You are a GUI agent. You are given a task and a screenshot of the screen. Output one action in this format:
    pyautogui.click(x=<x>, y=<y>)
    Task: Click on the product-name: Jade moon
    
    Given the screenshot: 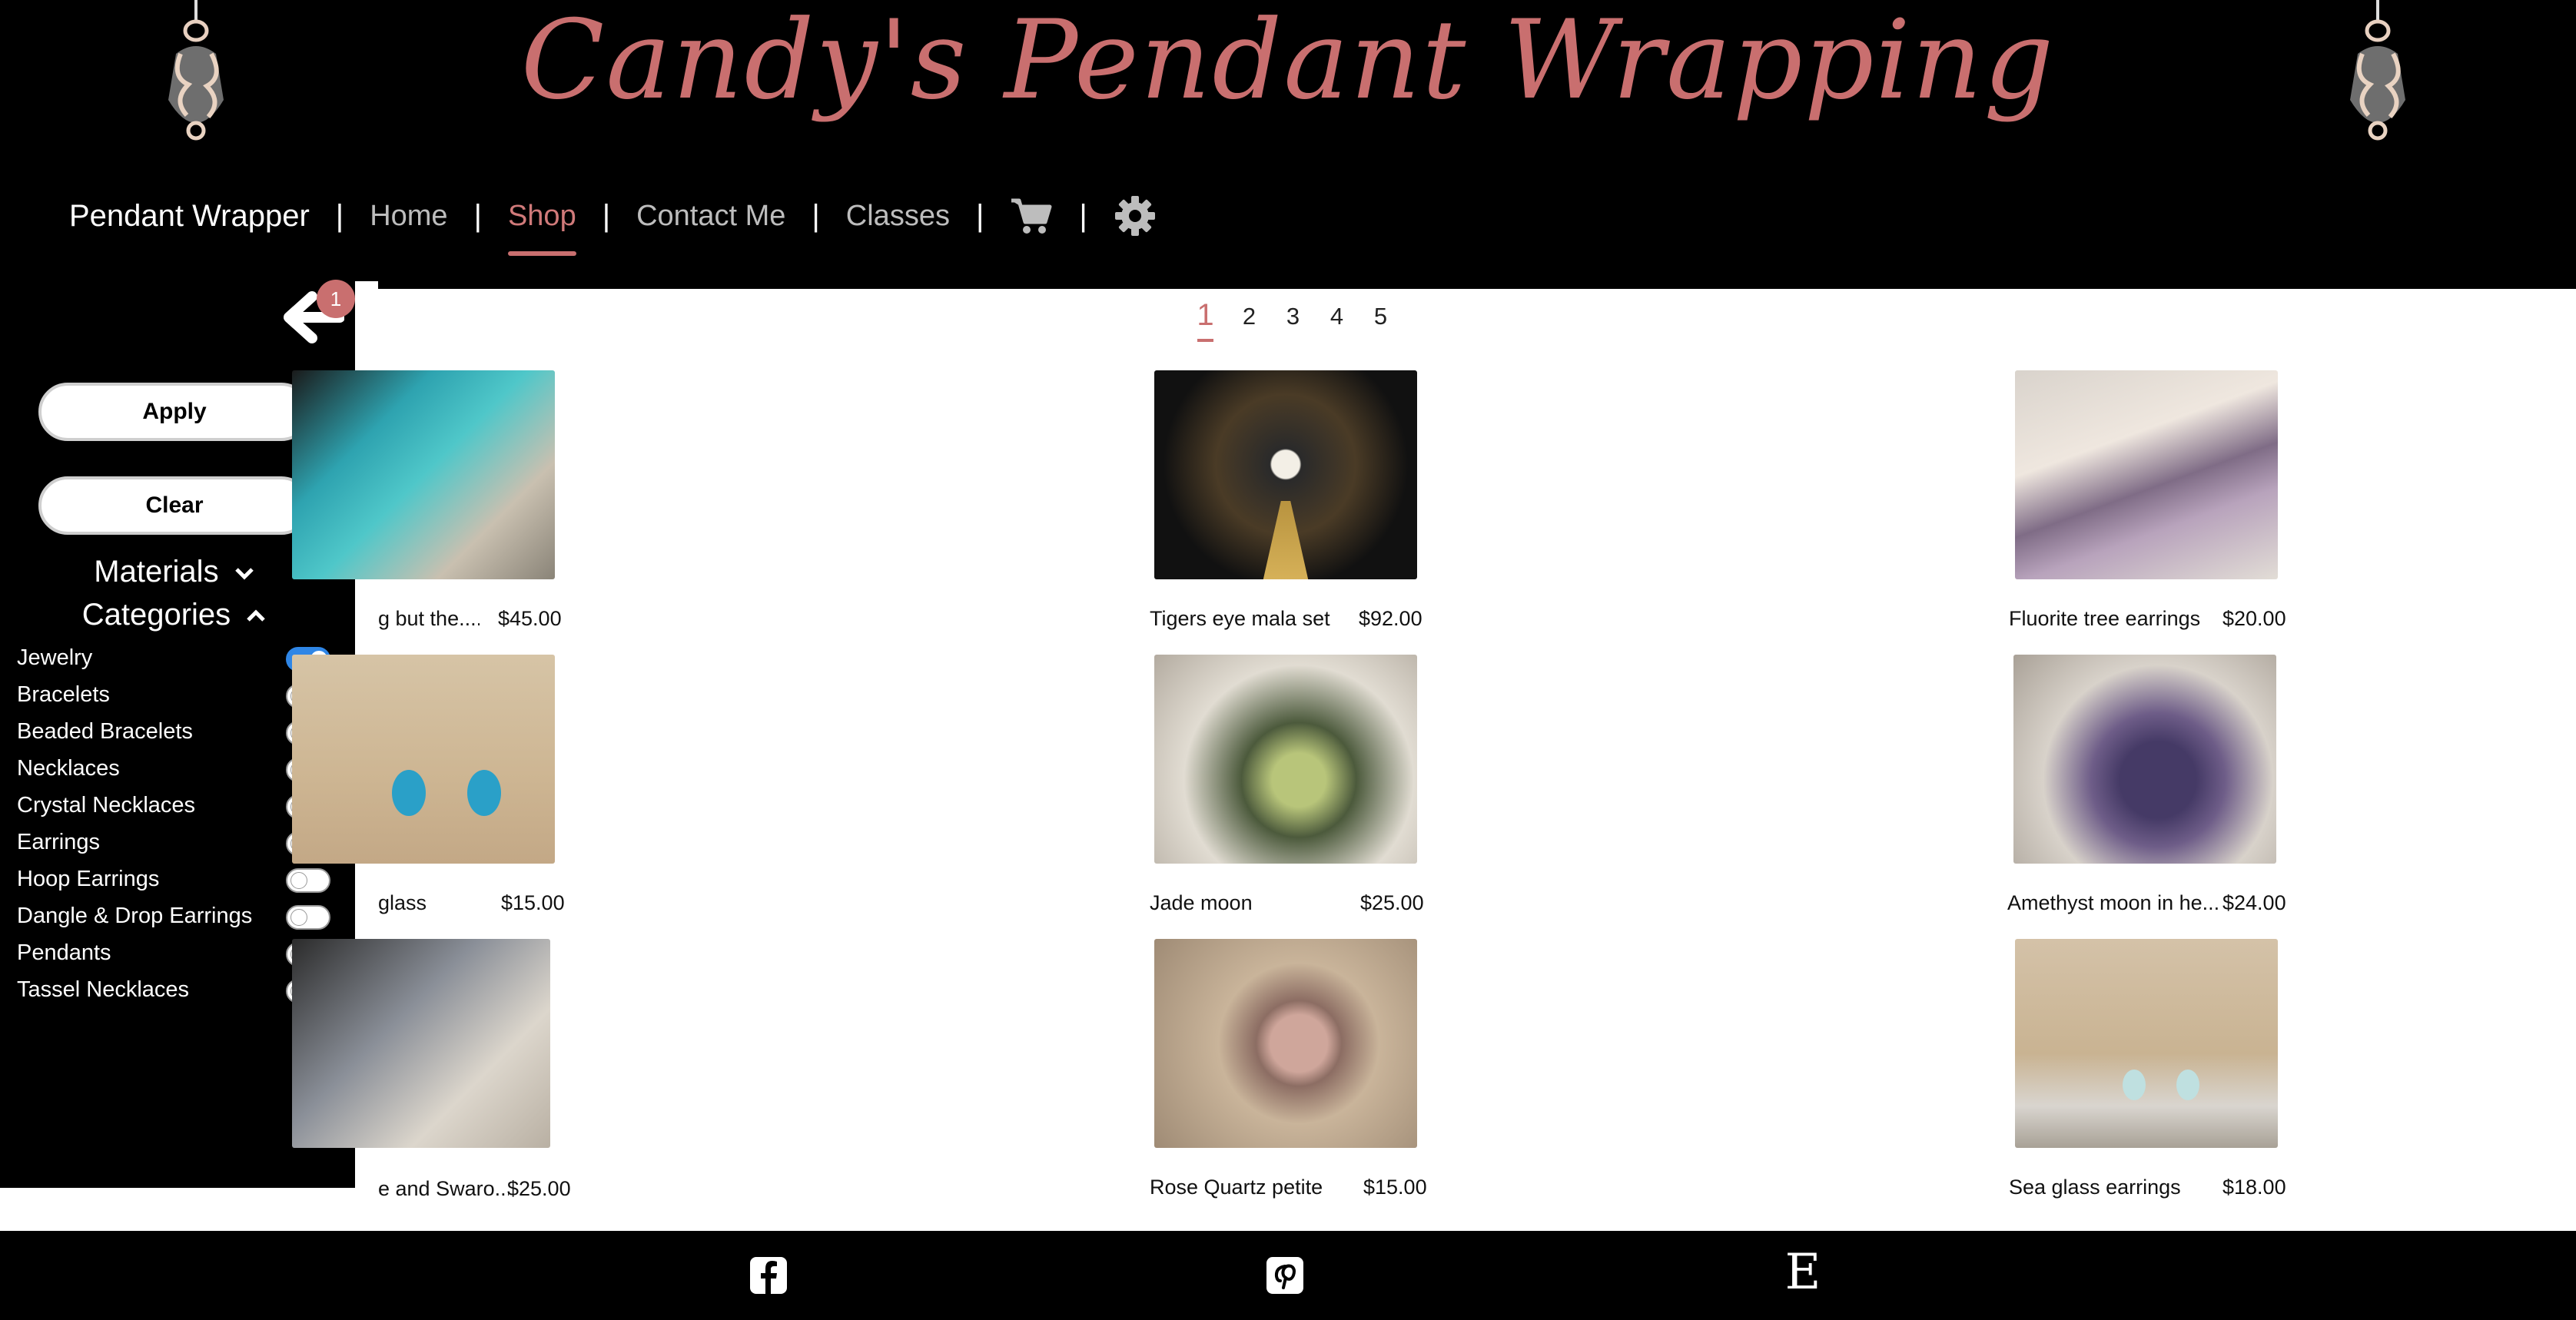 What is the action you would take?
    pyautogui.click(x=1226, y=903)
    